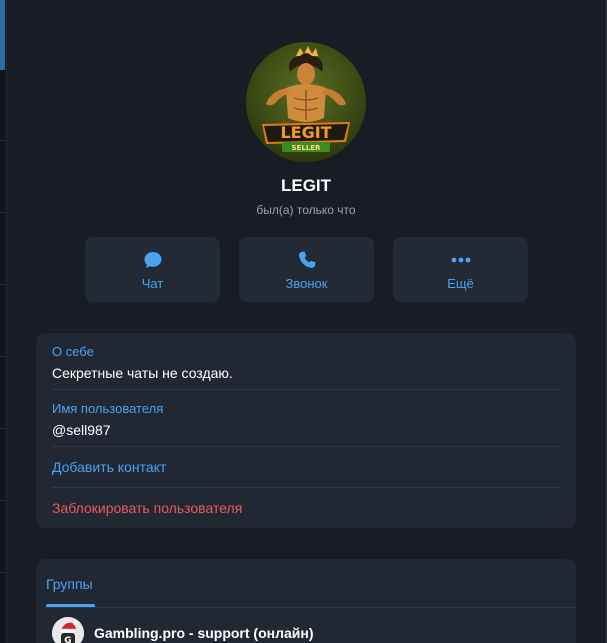 The image size is (607, 643). I want to click on chat-button: Чат, so click(152, 269).